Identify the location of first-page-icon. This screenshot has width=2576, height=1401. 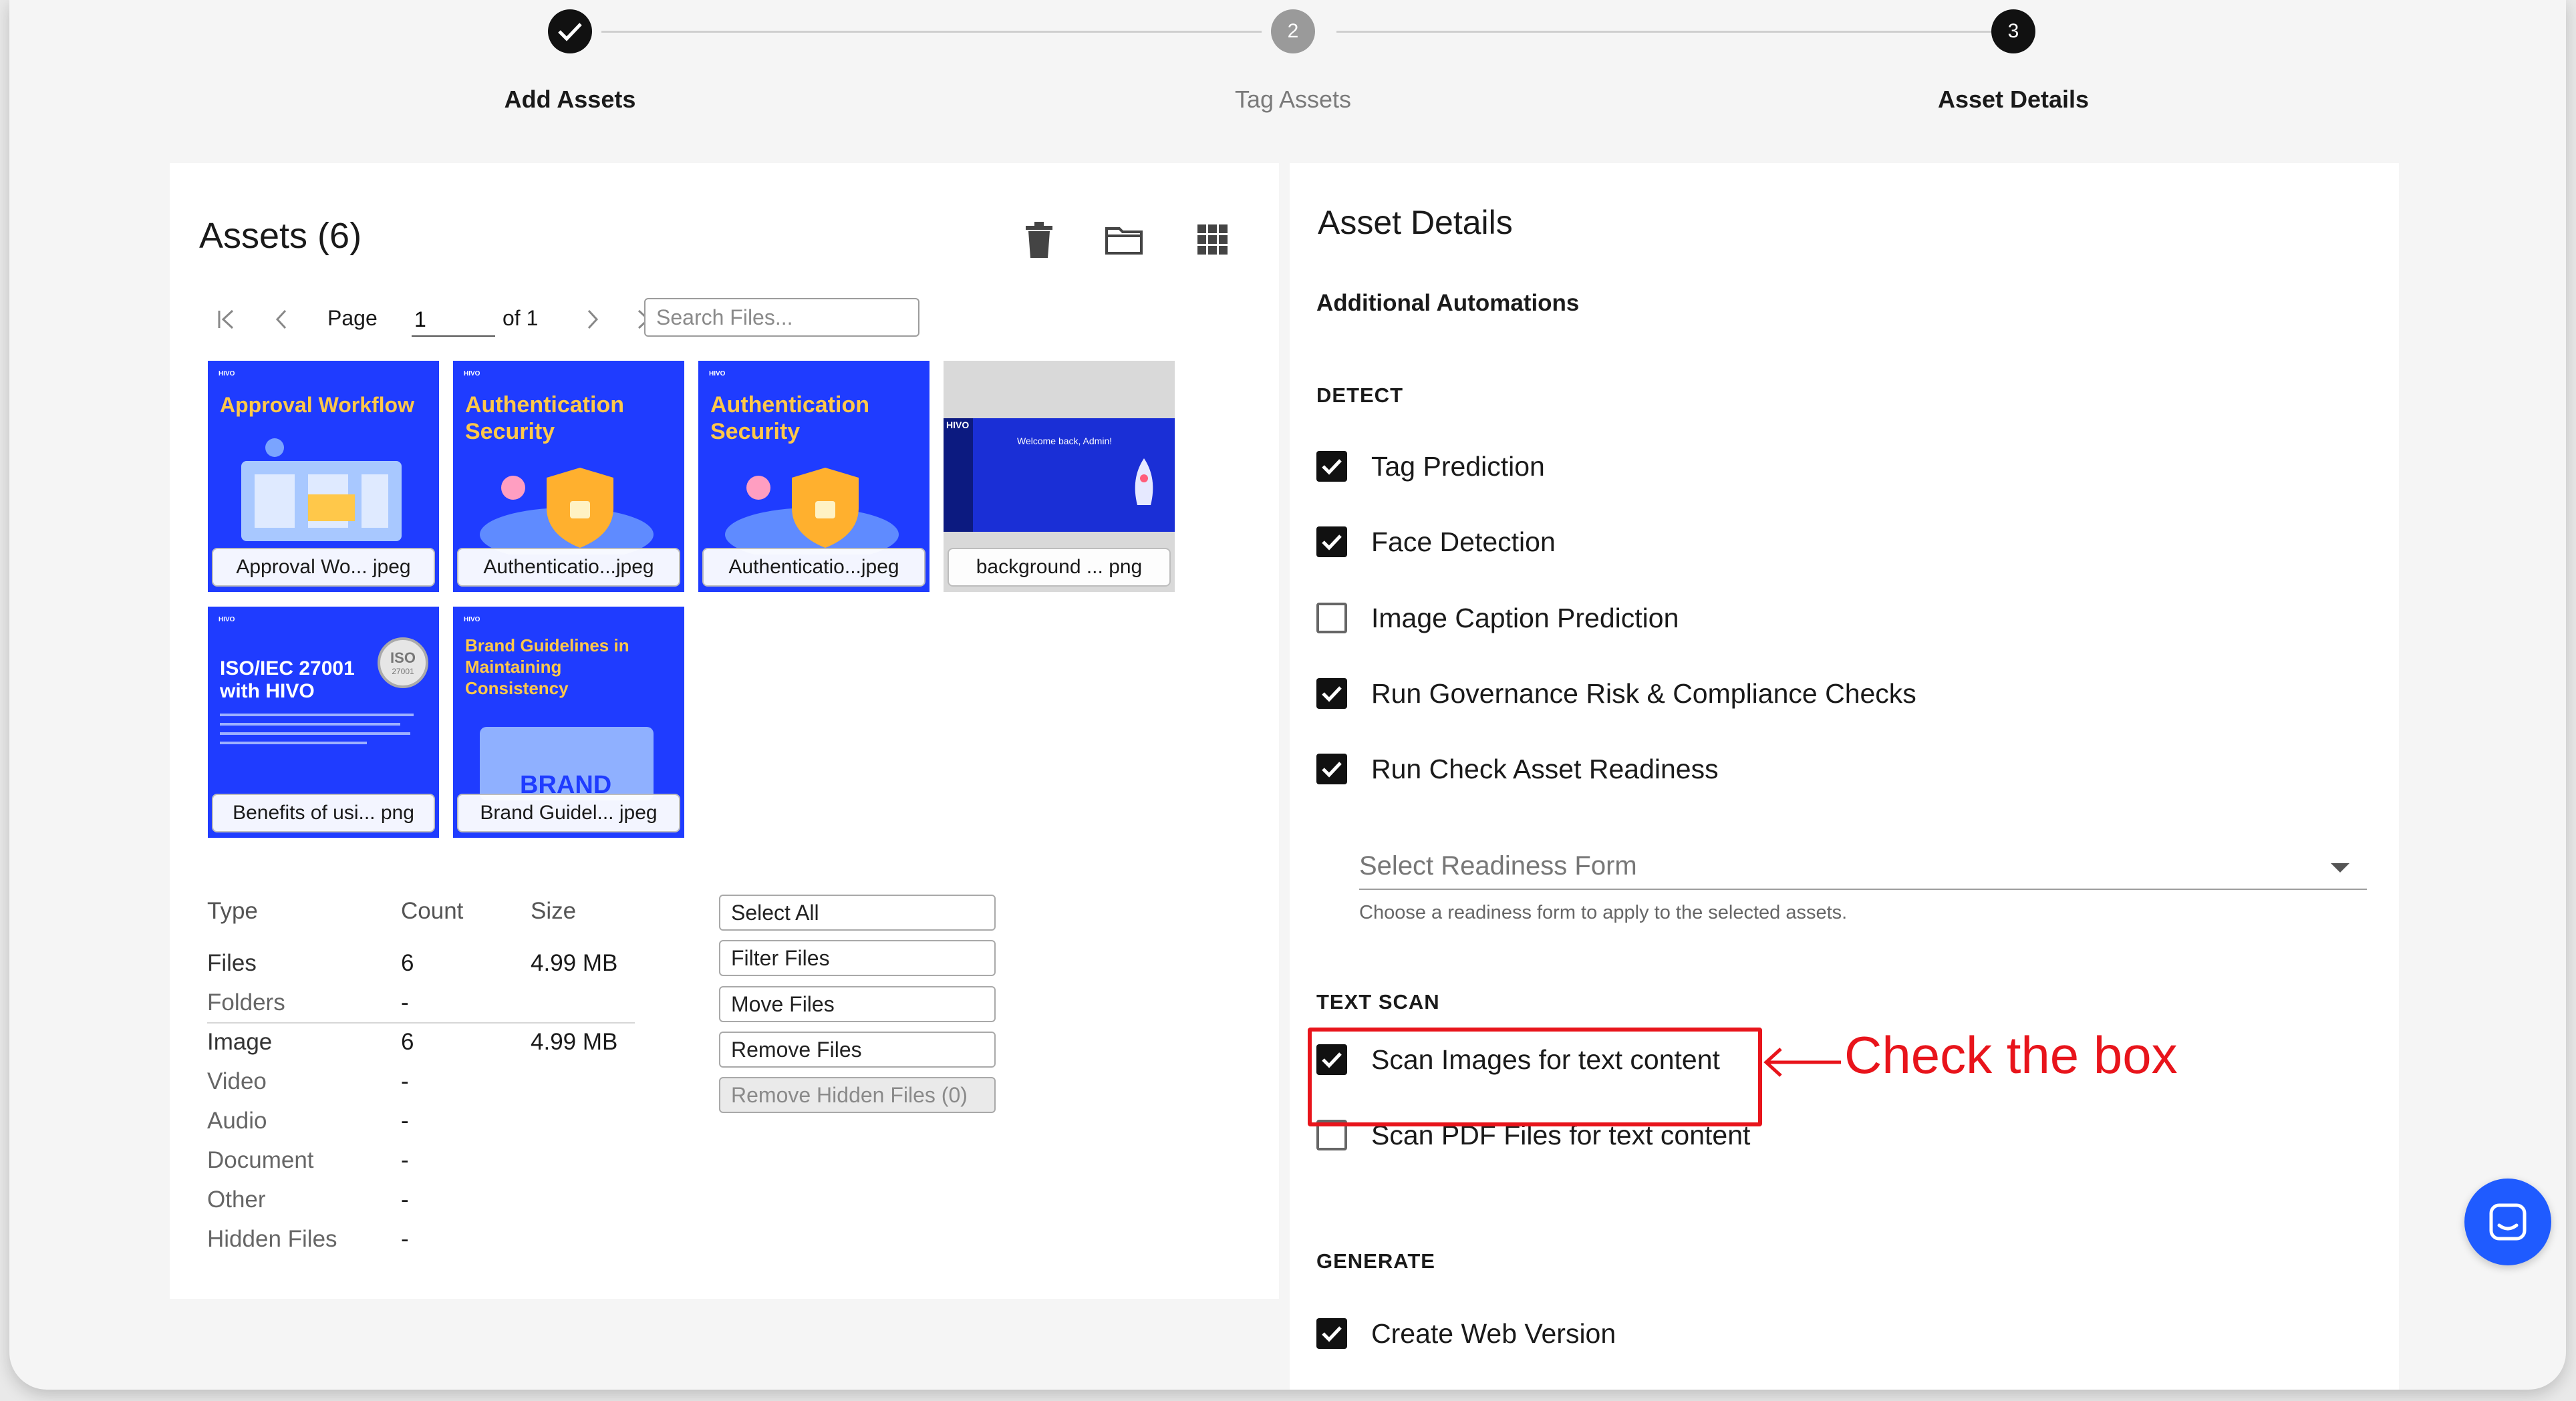
(226, 319).